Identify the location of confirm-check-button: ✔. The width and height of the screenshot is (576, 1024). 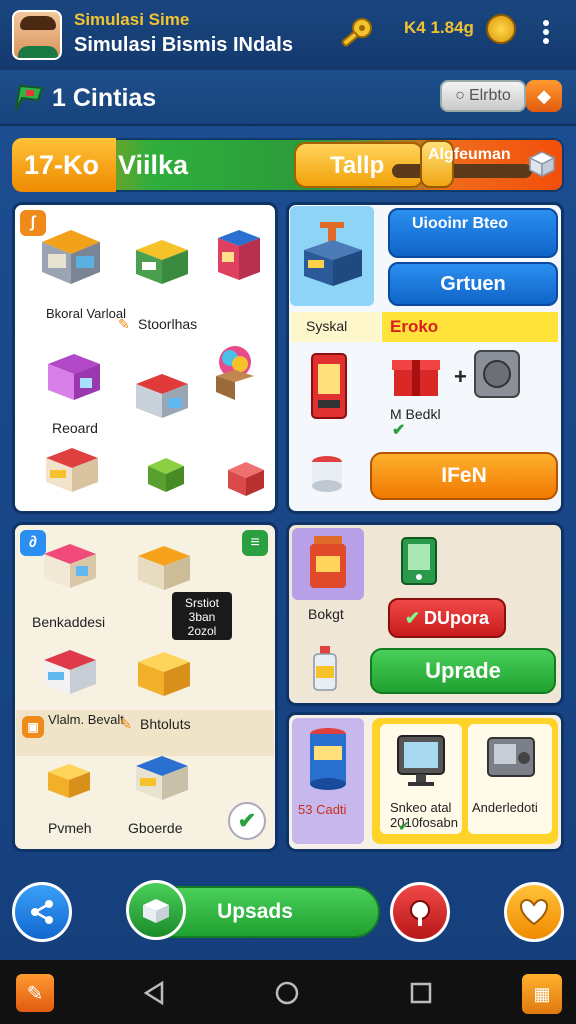
(247, 821).